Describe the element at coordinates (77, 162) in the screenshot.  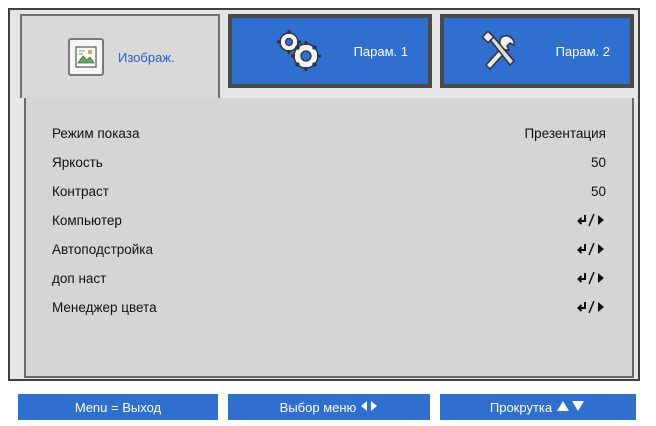
I see `menu-item-label: Яркость` at that location.